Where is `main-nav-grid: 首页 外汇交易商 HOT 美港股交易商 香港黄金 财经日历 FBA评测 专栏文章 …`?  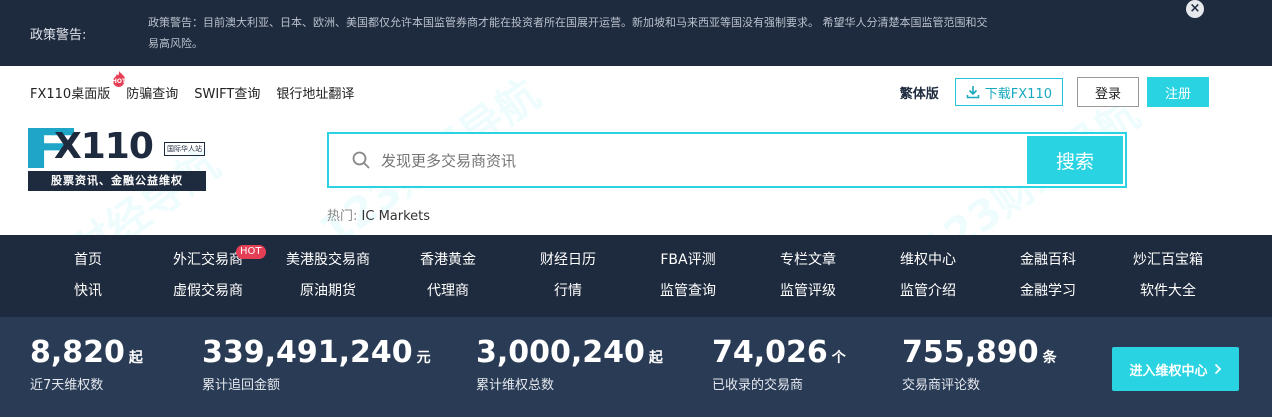 main-nav-grid: 首页 外汇交易商 HOT 美港股交易商 香港黄金 财经日历 FBA评测 专栏文章 … is located at coordinates (628, 276).